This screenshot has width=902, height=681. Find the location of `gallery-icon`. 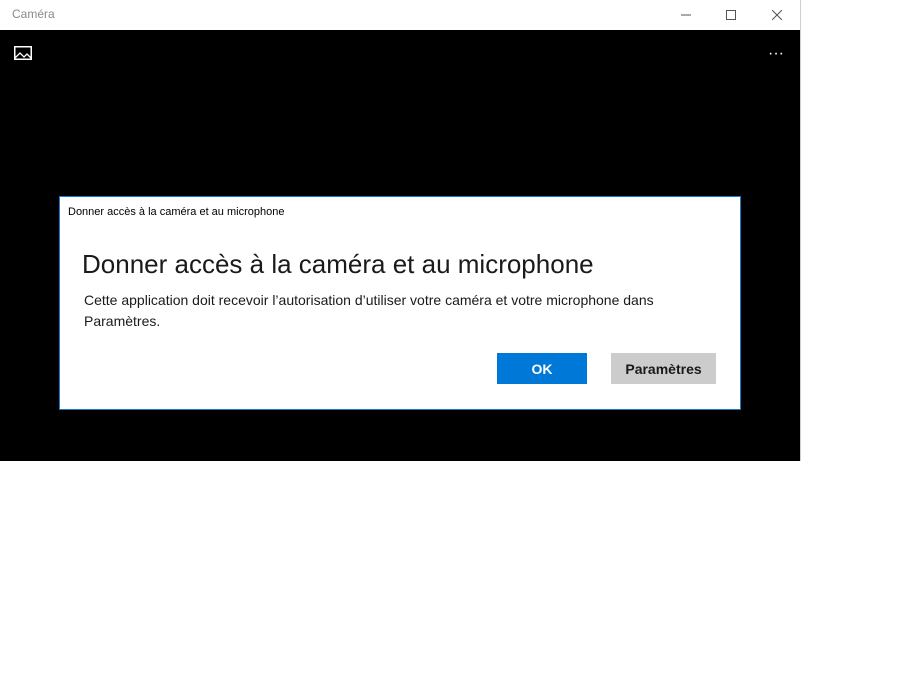

gallery-icon is located at coordinates (23, 53).